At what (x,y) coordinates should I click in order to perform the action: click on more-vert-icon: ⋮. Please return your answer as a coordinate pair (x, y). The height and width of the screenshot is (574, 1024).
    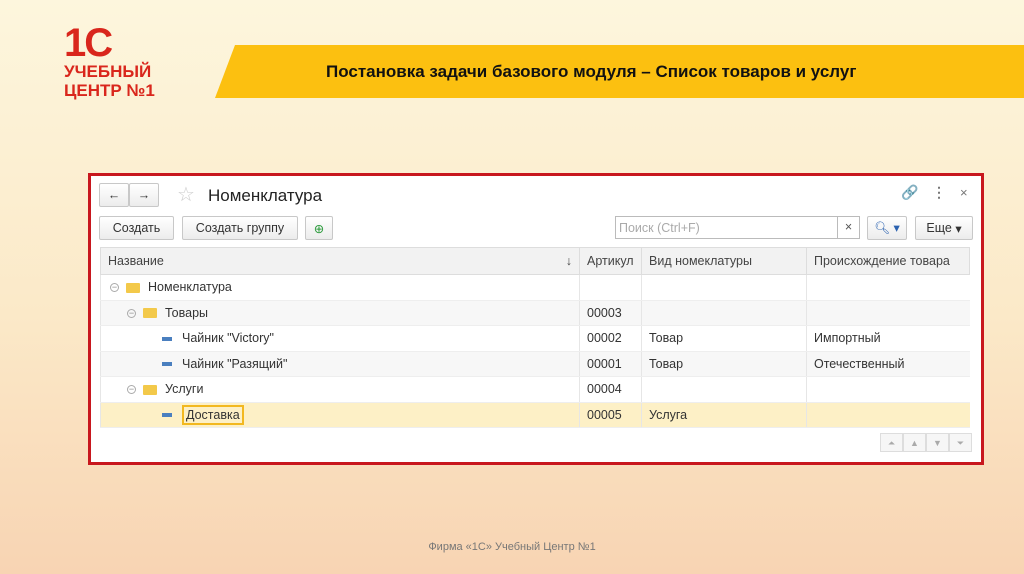
    Looking at the image, I should click on (939, 192).